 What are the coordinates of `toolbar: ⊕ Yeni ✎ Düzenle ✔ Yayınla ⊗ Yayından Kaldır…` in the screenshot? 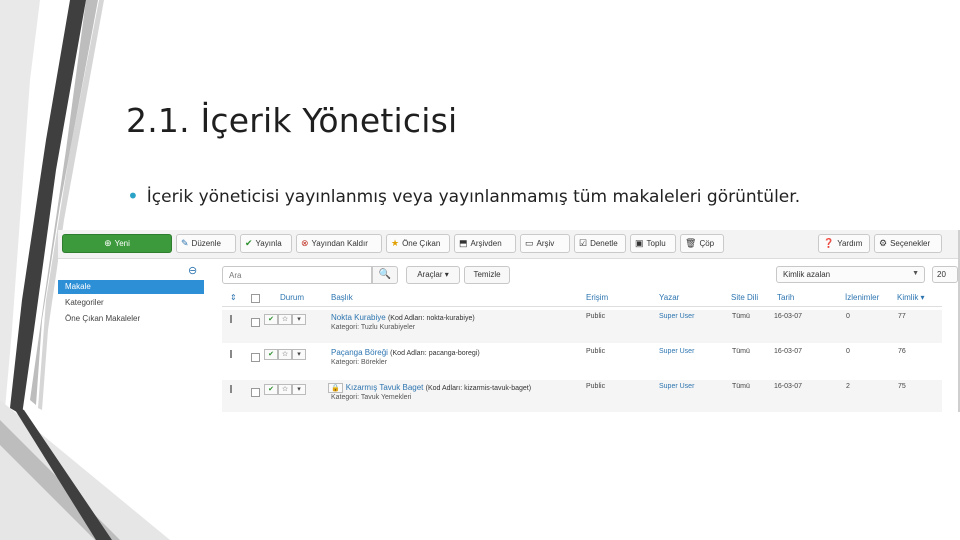 It's located at (508, 244).